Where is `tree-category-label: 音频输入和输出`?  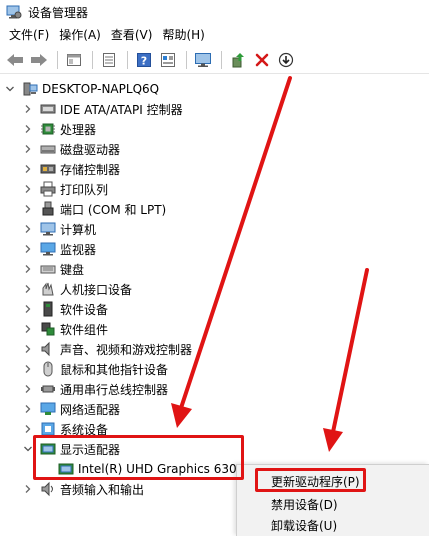 tree-category-label: 音频输入和输出 is located at coordinates (102, 489).